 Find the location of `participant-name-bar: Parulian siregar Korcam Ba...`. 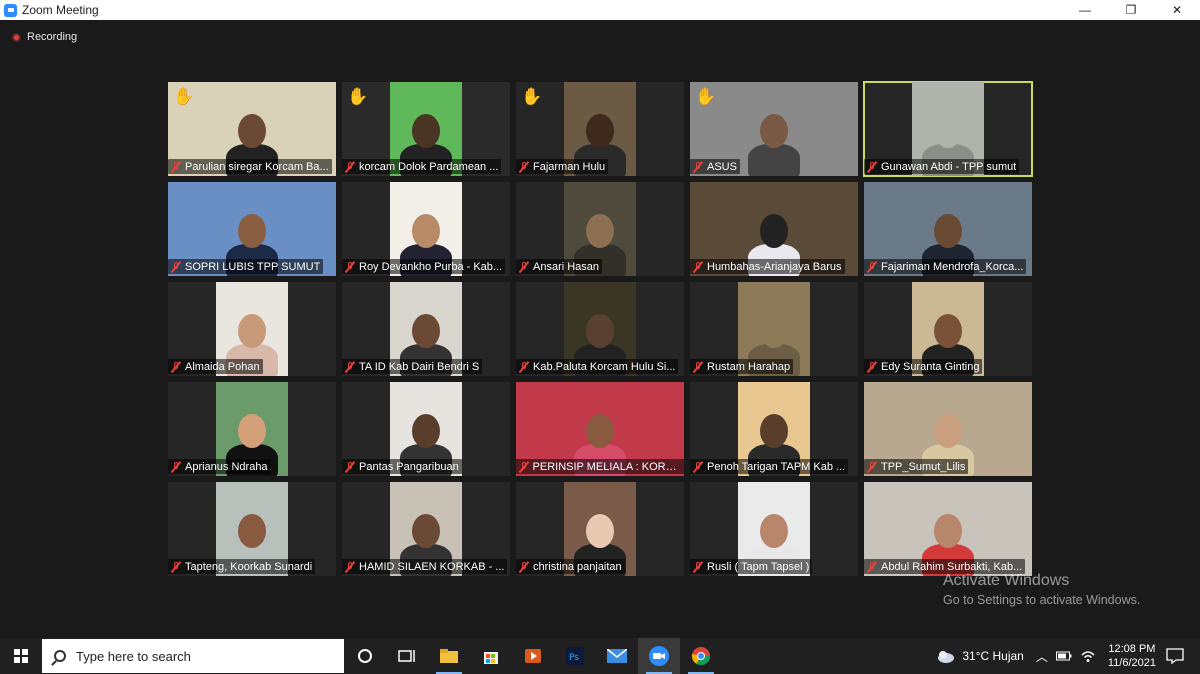

participant-name-bar: Parulian siregar Korcam Ba... is located at coordinates (250, 166).